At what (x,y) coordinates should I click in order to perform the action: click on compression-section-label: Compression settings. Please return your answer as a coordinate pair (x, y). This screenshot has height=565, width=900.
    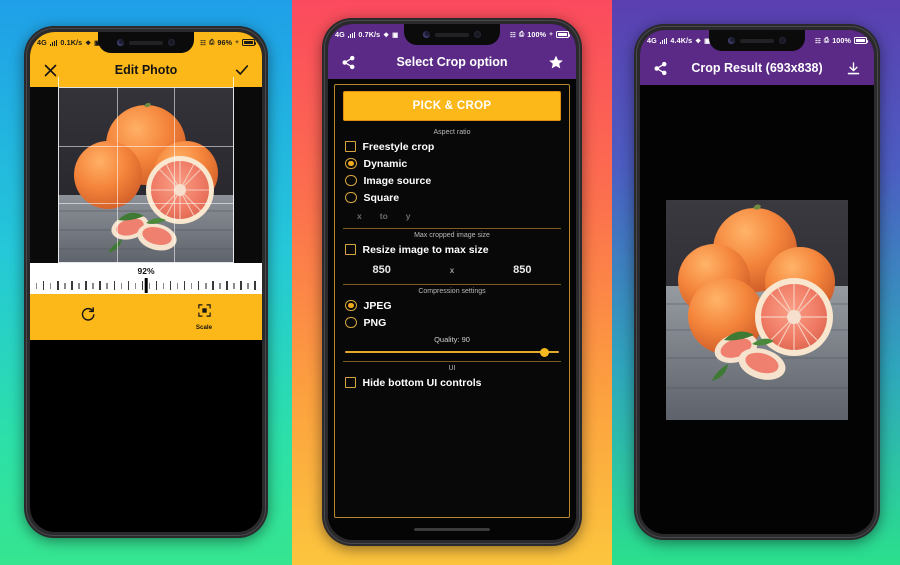
    Looking at the image, I should click on (452, 291).